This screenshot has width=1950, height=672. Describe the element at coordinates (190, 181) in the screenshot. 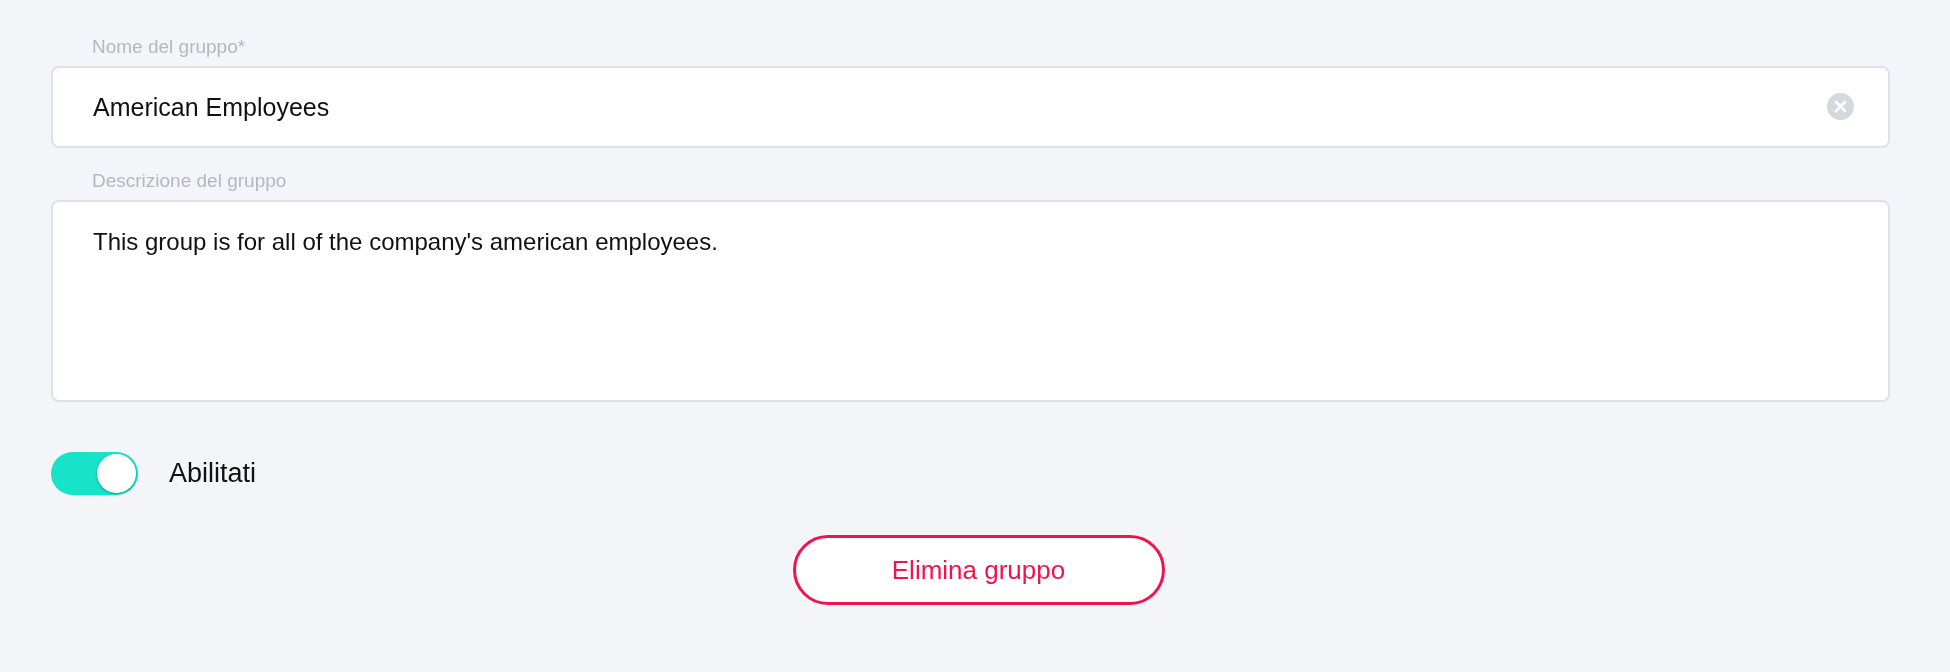

I see `field-label: Descrizione del gruppo` at that location.